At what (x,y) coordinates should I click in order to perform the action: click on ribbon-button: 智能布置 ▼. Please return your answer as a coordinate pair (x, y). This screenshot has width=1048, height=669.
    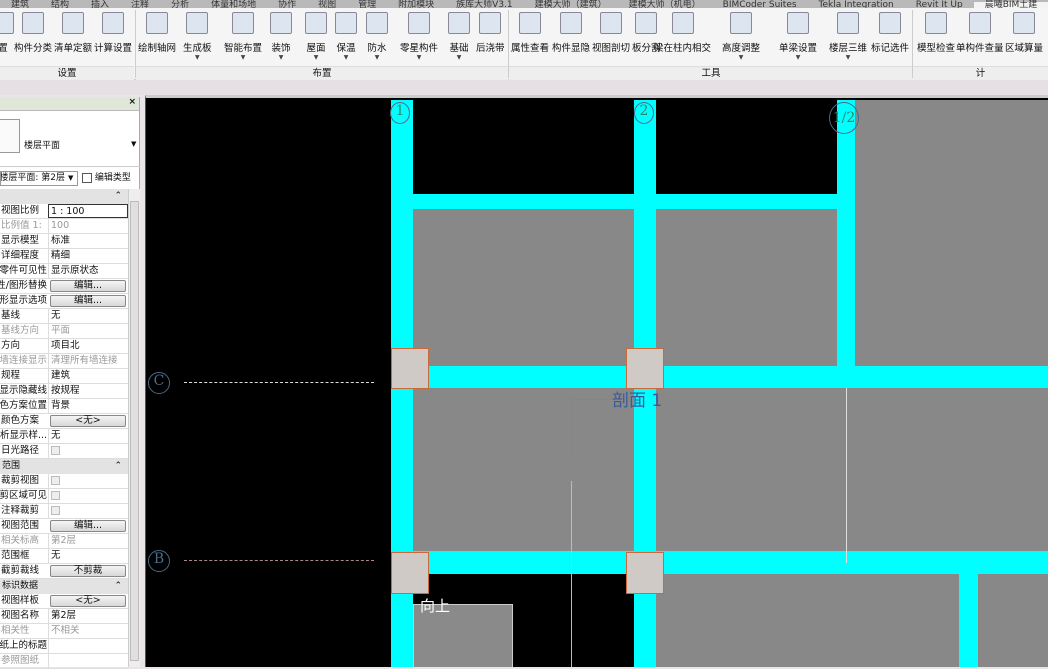
    Looking at the image, I should click on (243, 36).